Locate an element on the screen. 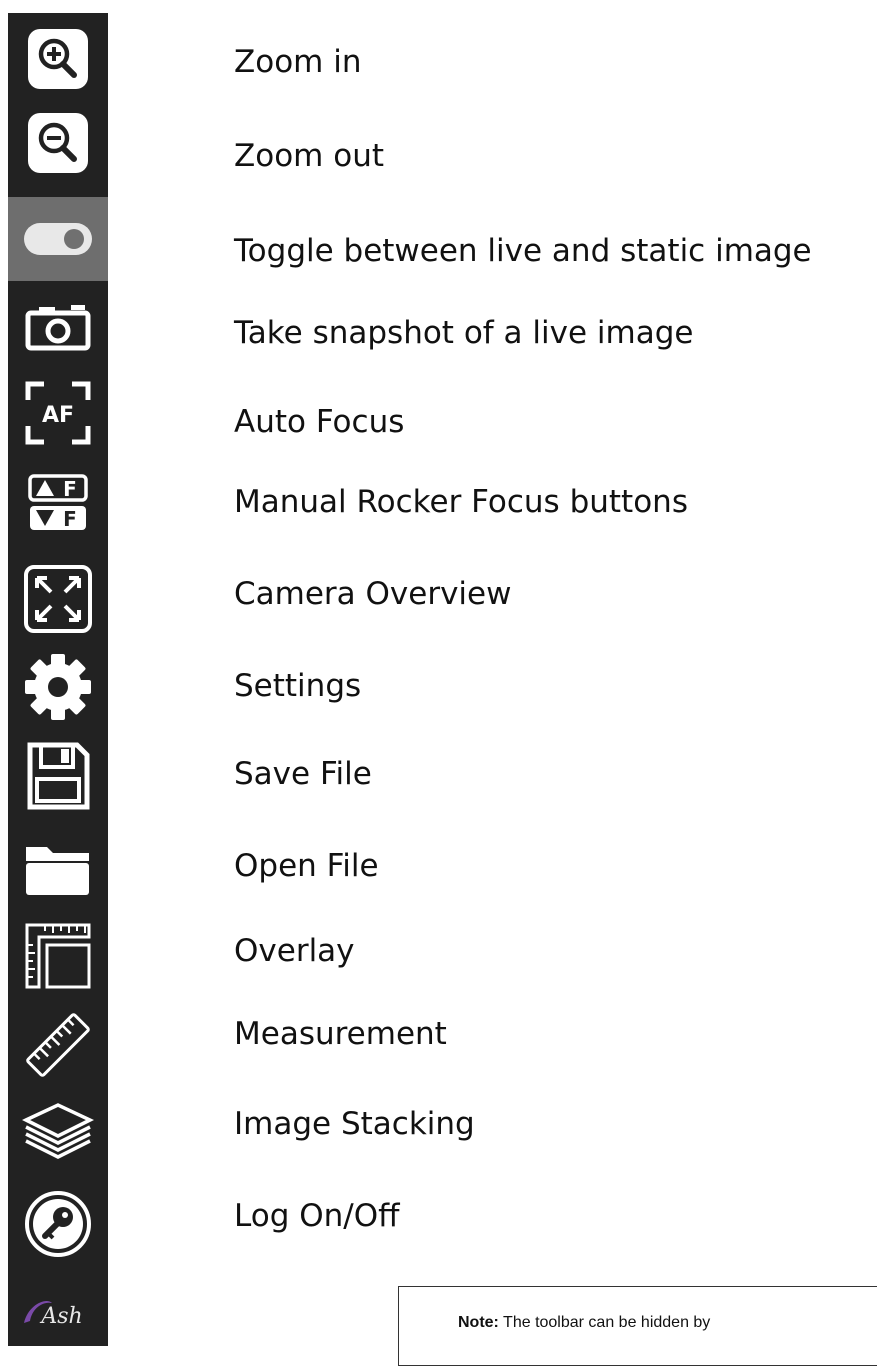 This screenshot has height=1366, width=877. manual-focus-button: F F is located at coordinates (58, 503).